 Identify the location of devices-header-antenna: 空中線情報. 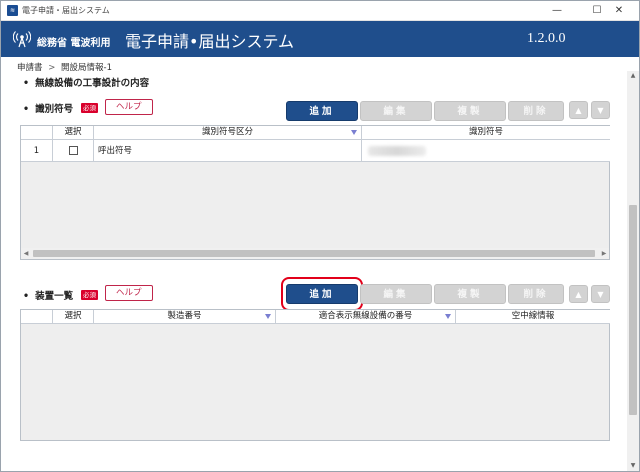
(533, 317).